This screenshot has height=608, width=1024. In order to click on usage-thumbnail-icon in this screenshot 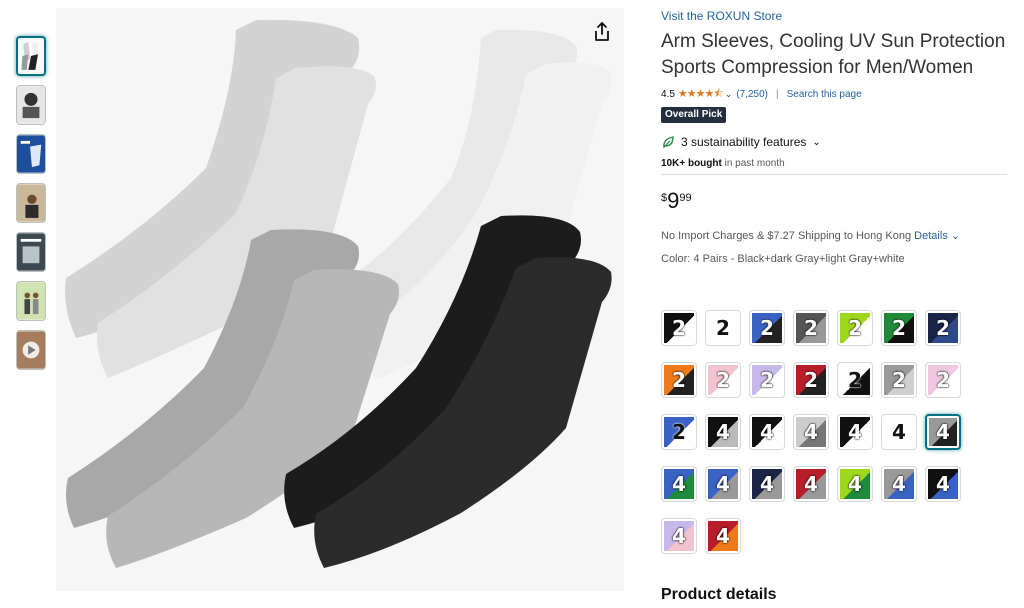, I will do `click(31, 203)`.